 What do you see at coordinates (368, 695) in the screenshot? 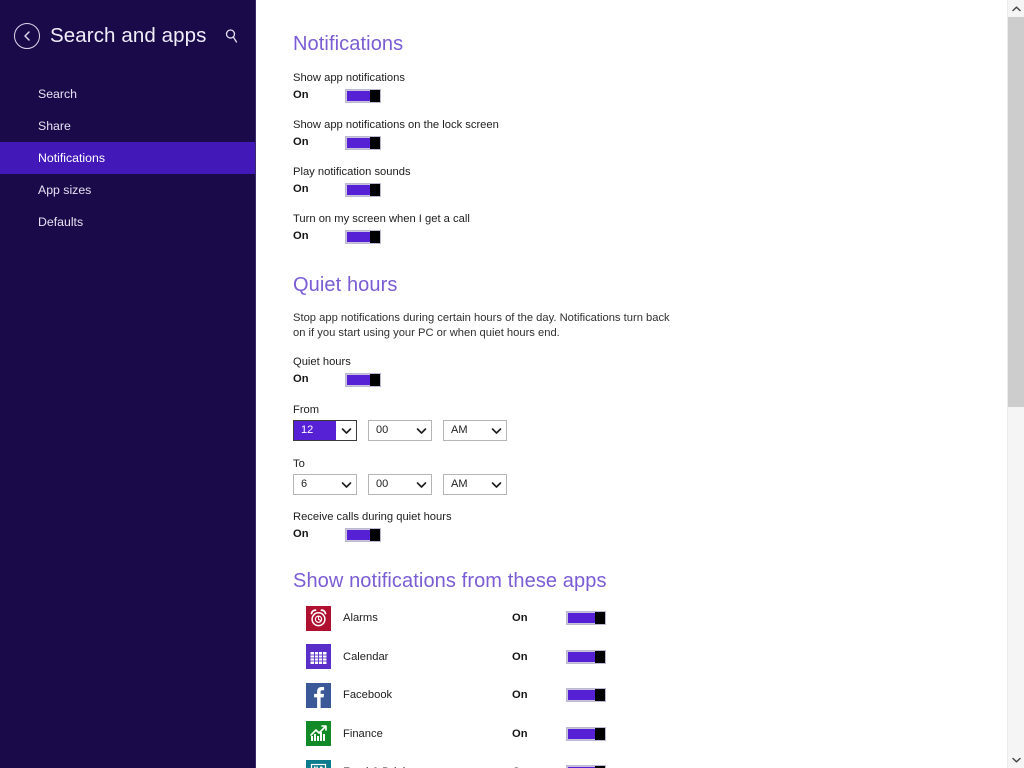
I see `app-name: Facebook` at bounding box center [368, 695].